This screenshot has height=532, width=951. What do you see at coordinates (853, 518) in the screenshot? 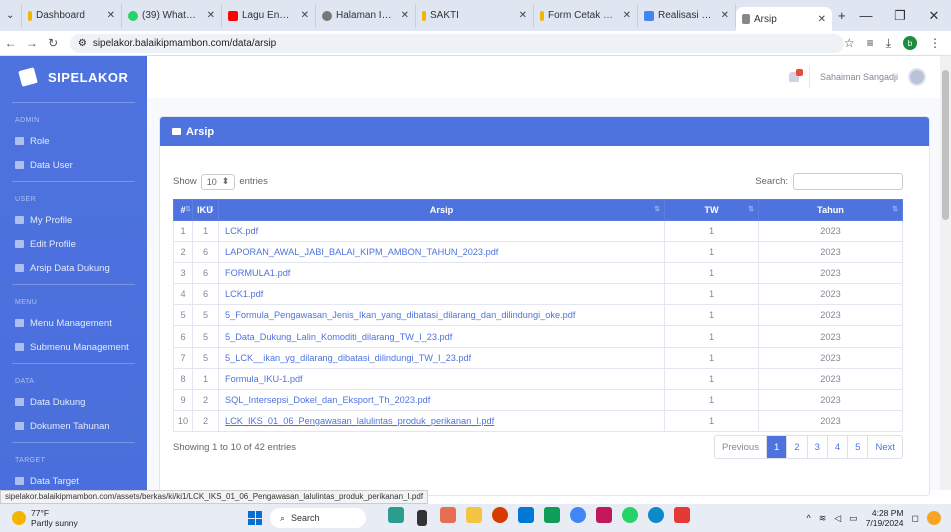
I see `battery-icon: ▭` at bounding box center [853, 518].